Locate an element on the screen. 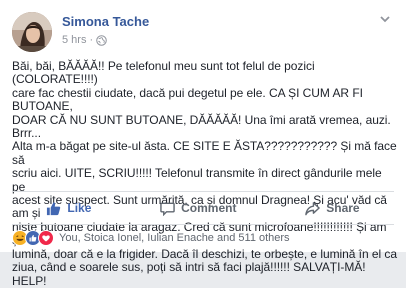 This screenshot has height=288, width=406. author-name: Simona Tache is located at coordinates (105, 22).